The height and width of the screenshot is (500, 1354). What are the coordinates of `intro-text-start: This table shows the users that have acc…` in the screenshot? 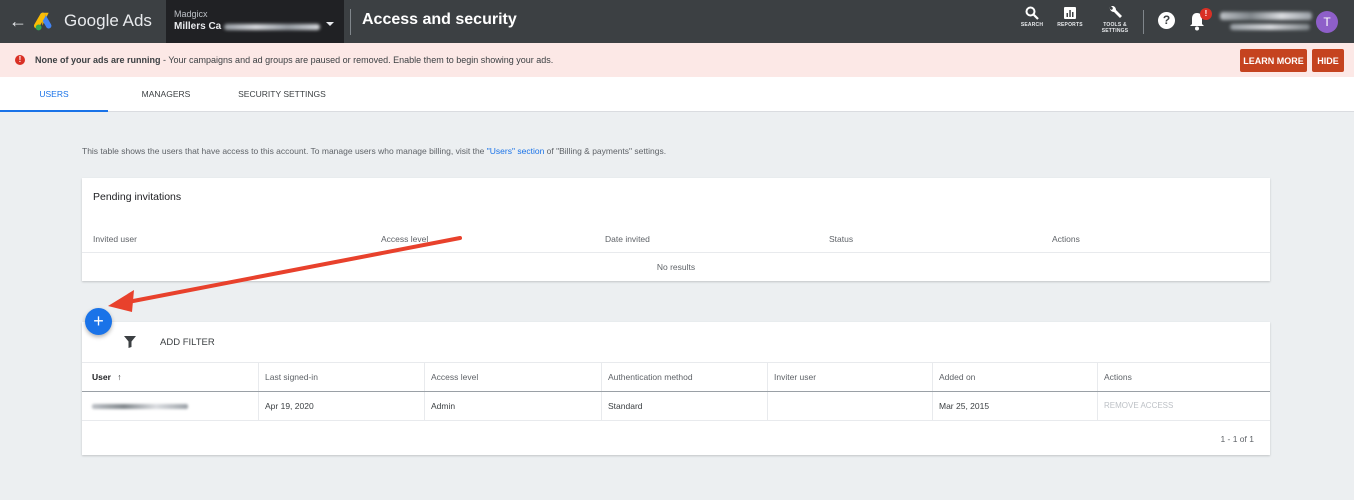 It's located at (284, 151).